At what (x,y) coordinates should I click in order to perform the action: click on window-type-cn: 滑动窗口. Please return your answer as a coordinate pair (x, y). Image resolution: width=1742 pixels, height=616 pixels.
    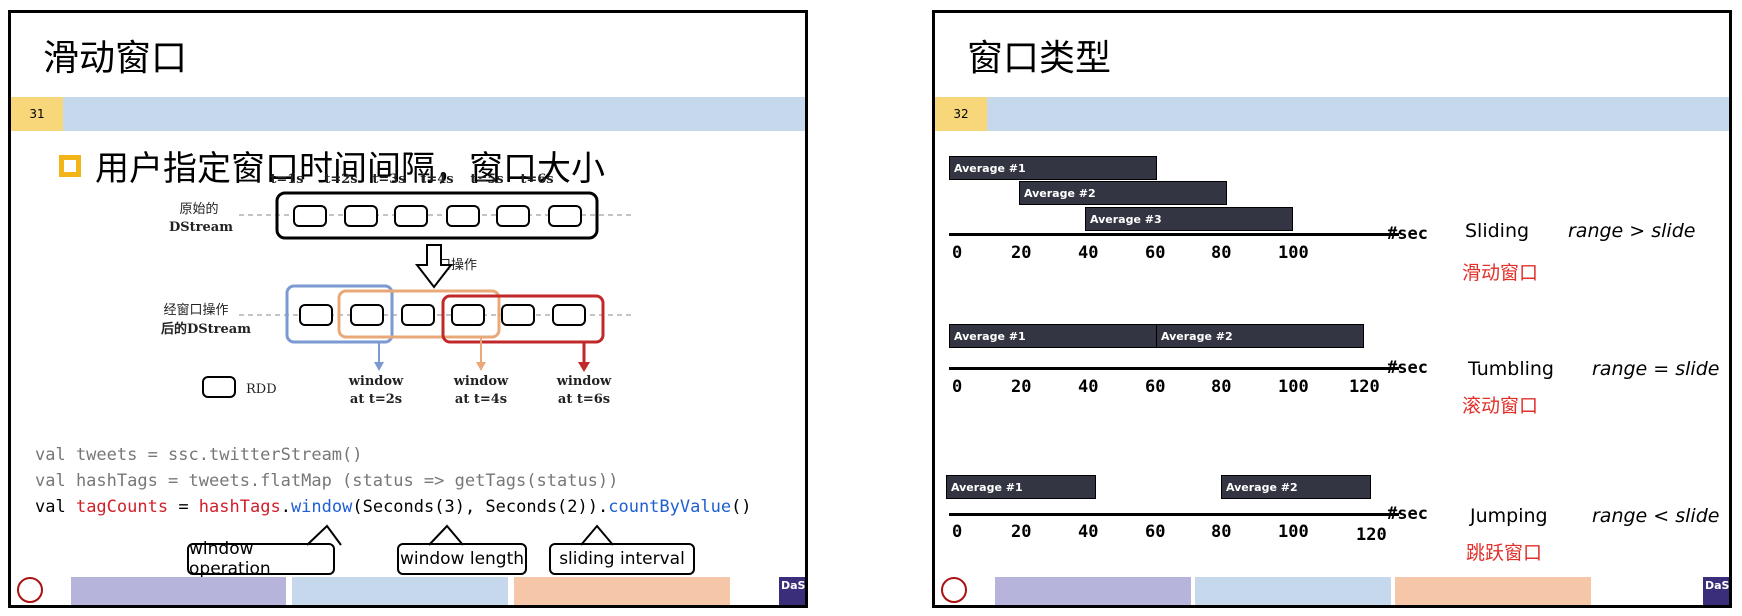
    Looking at the image, I should click on (1500, 273).